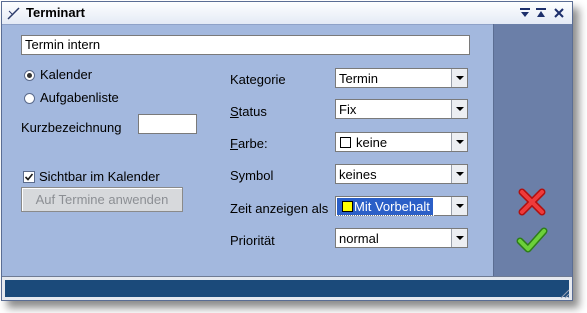  I want to click on window-title: Terminart, so click(55, 12).